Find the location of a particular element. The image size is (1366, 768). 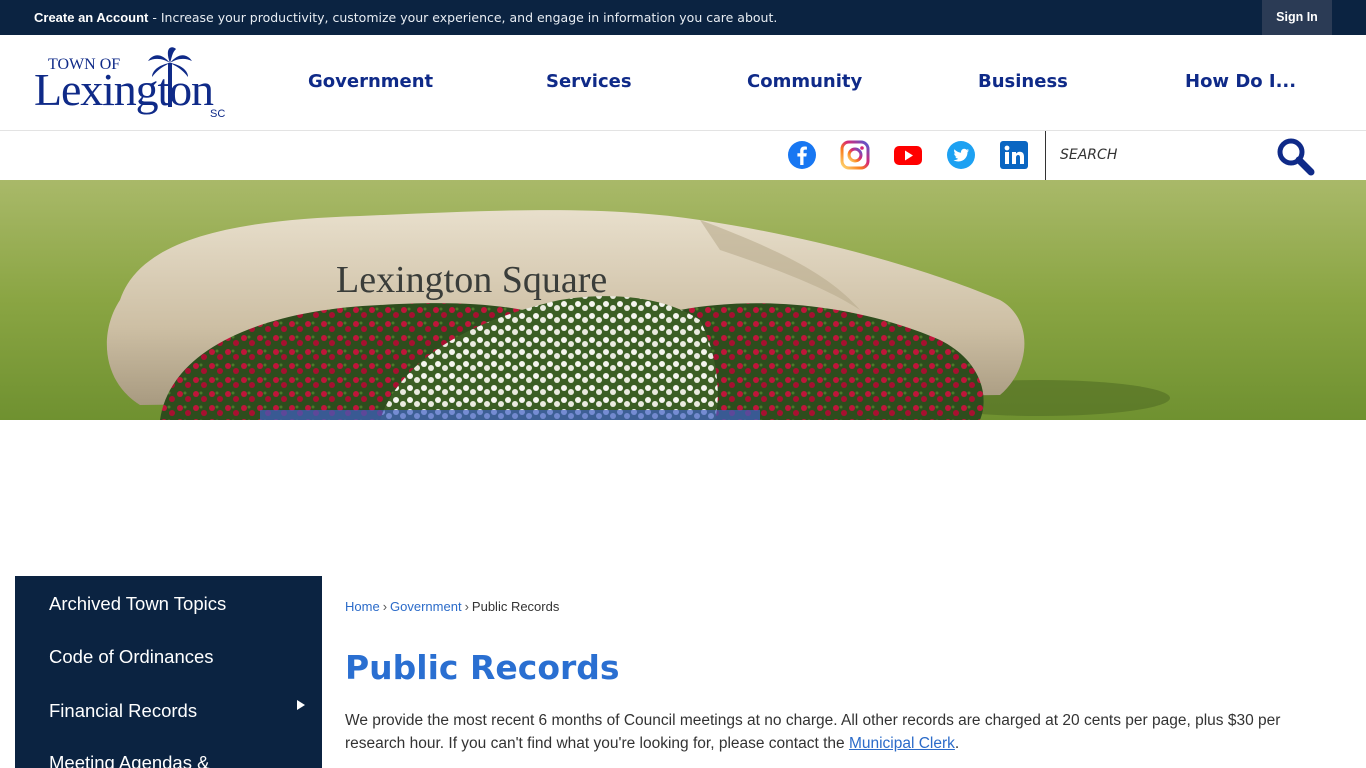

sign-in-button: Sign In is located at coordinates (1297, 17).